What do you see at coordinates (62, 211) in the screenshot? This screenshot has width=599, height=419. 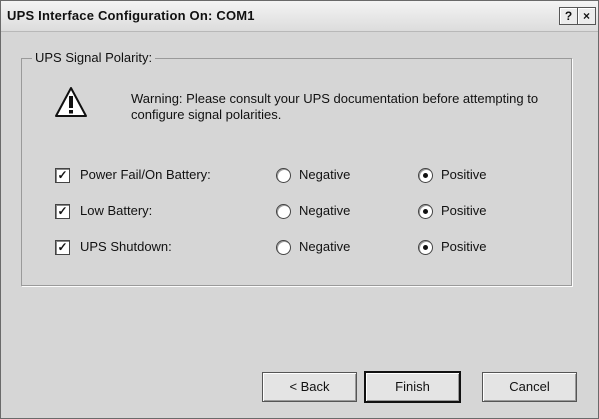 I see `low-battery-checkbox: ✓` at bounding box center [62, 211].